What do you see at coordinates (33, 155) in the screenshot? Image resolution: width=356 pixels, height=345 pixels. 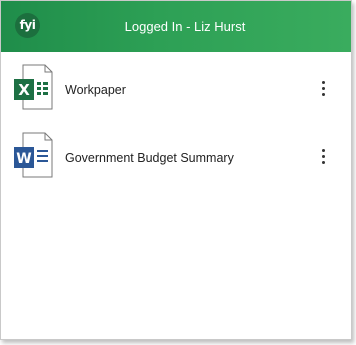 I see `word-file-icon: W` at bounding box center [33, 155].